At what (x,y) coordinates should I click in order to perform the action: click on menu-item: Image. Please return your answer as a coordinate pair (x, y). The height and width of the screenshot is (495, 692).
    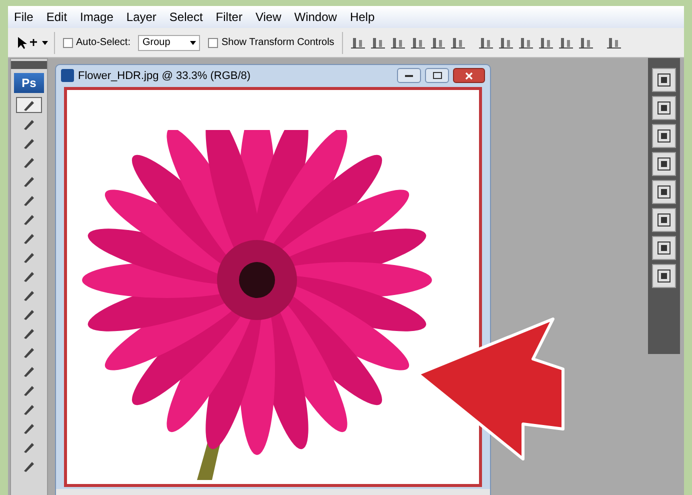
    Looking at the image, I should click on (97, 17).